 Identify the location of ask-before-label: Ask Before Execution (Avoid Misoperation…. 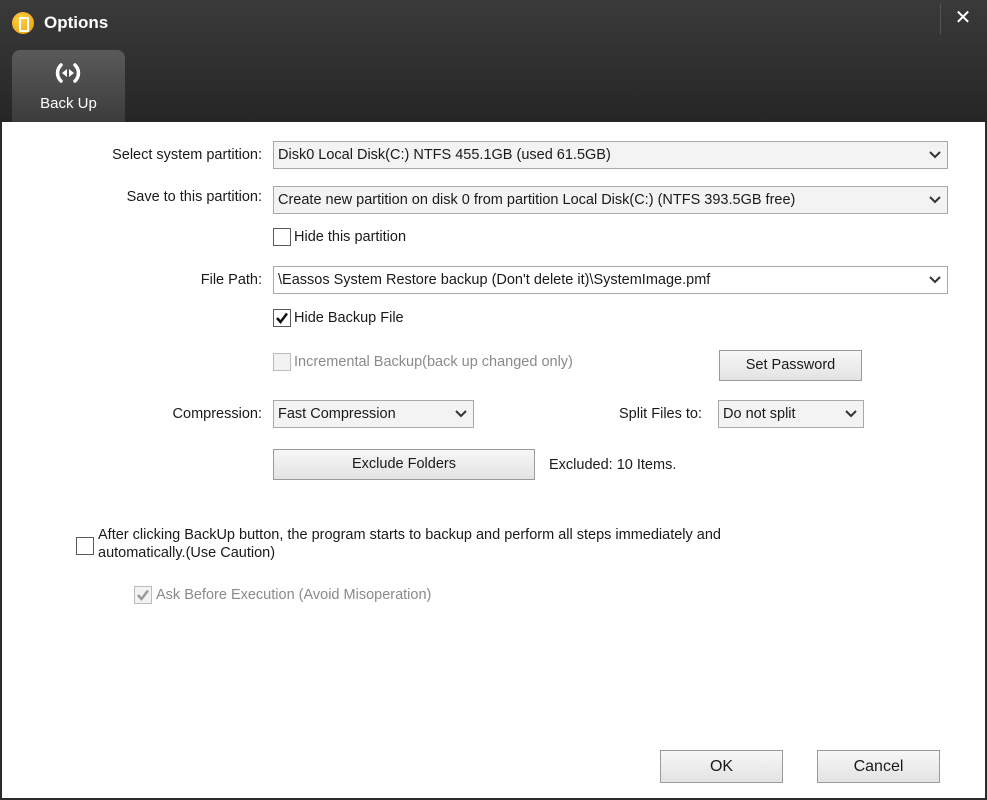
(294, 595).